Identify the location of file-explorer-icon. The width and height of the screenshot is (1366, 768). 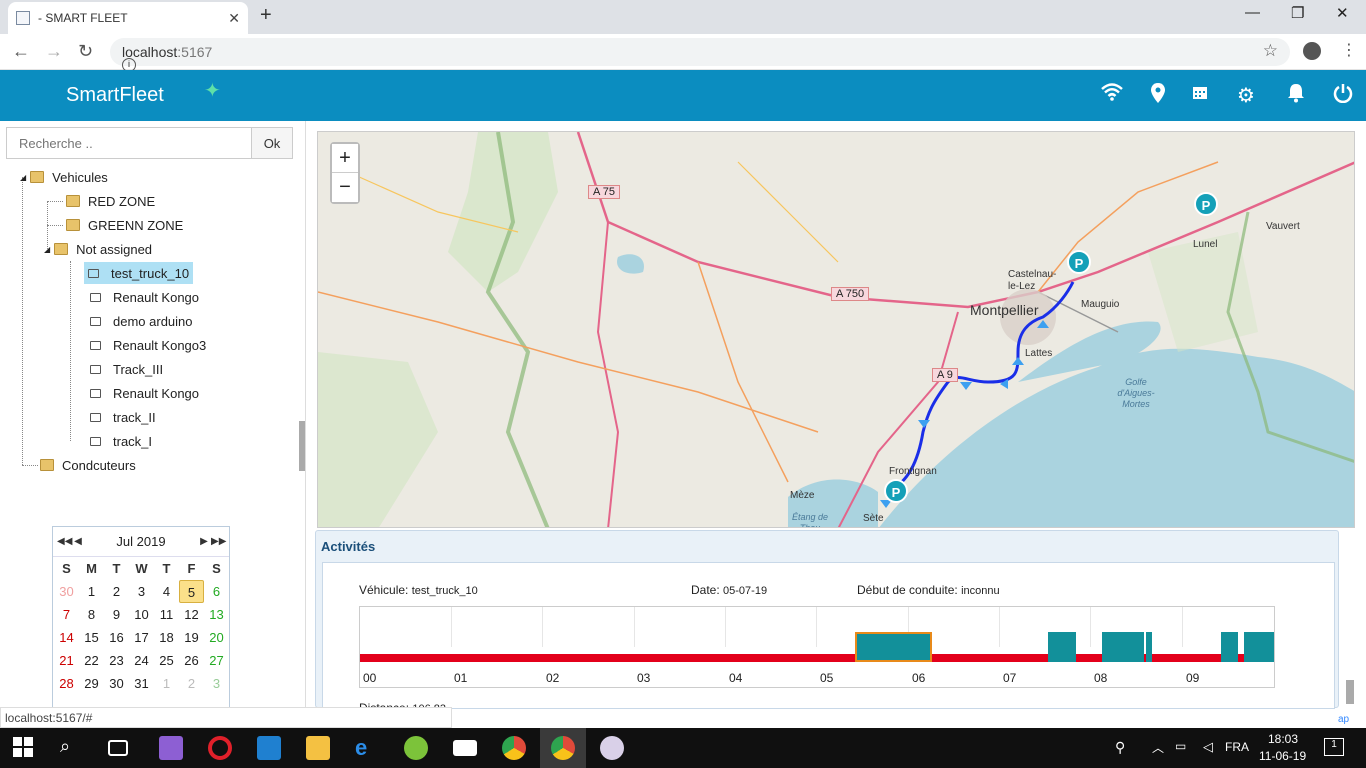
(318, 748).